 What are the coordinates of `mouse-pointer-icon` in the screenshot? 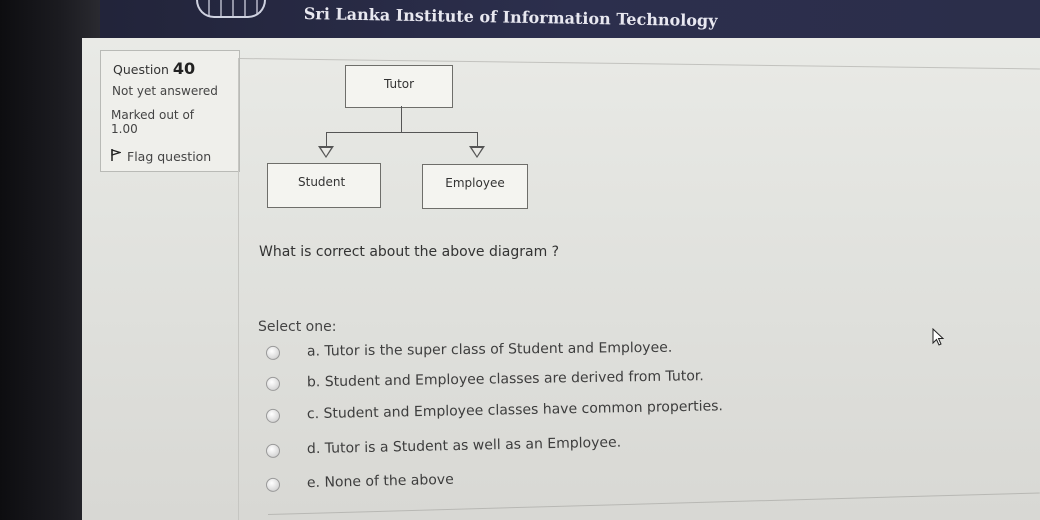 It's located at (938, 337).